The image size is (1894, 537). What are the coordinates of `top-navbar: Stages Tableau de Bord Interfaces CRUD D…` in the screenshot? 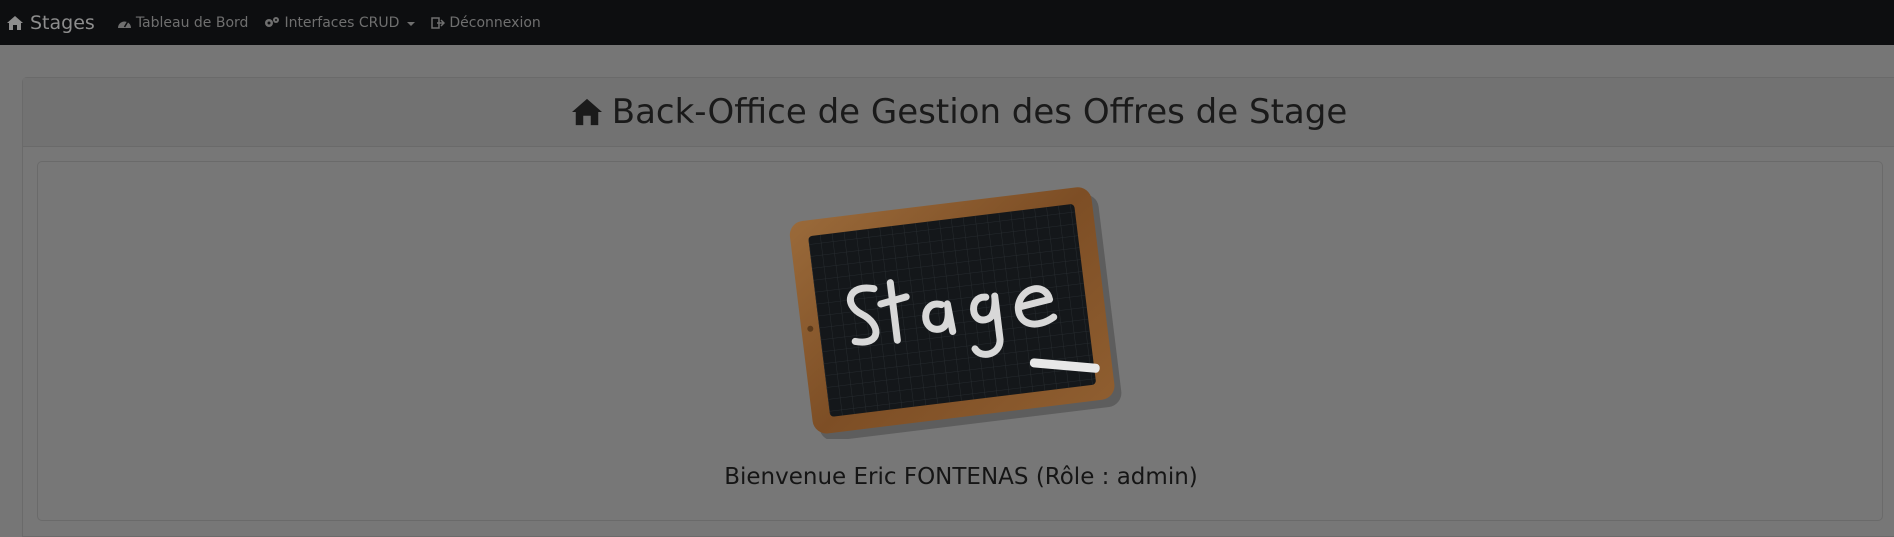 It's located at (947, 22).